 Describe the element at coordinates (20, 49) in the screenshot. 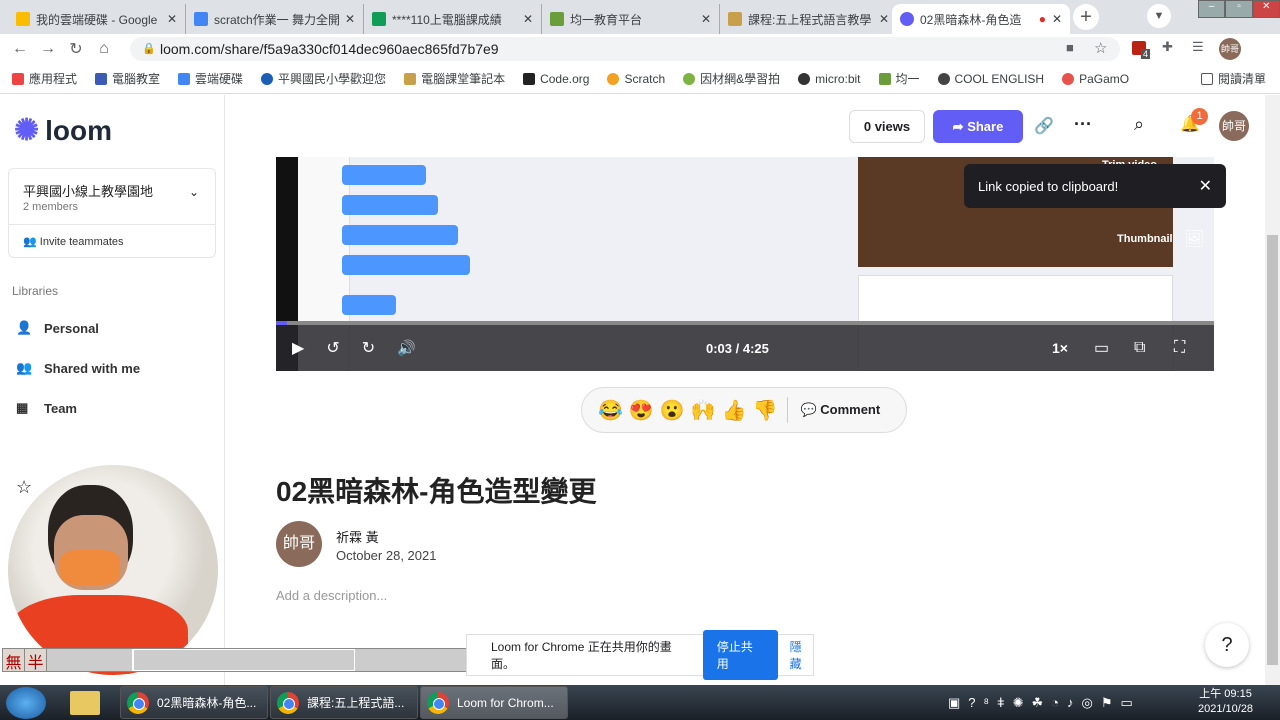

I see `back-icon: ←` at that location.